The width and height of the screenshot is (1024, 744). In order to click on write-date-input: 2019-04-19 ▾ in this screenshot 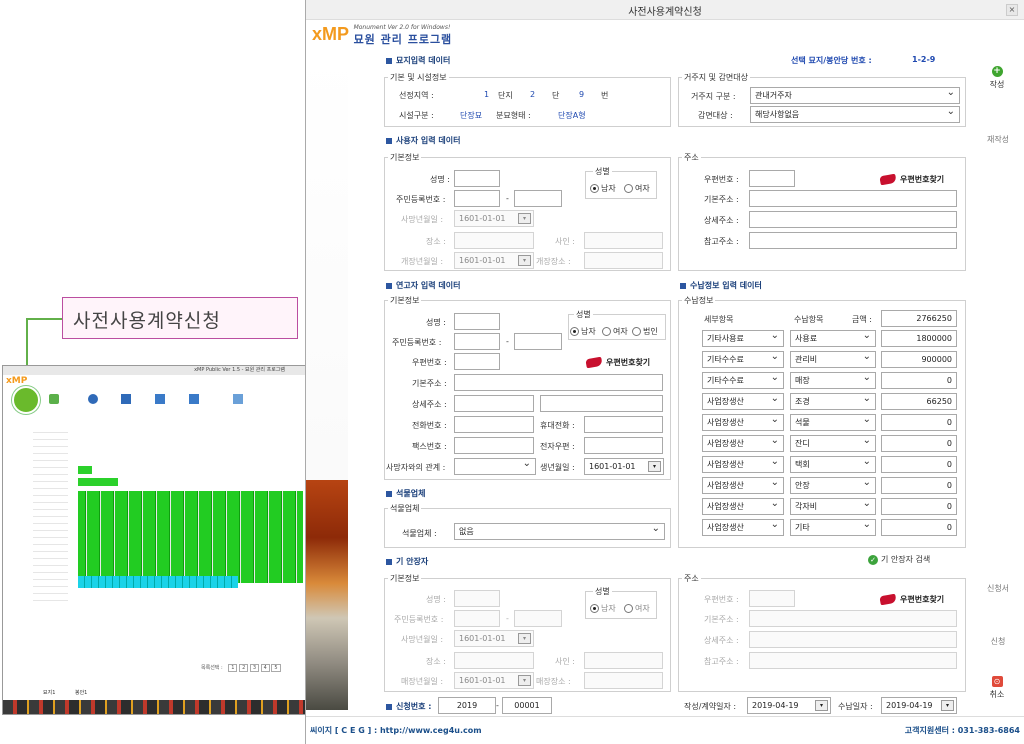, I will do `click(789, 705)`.